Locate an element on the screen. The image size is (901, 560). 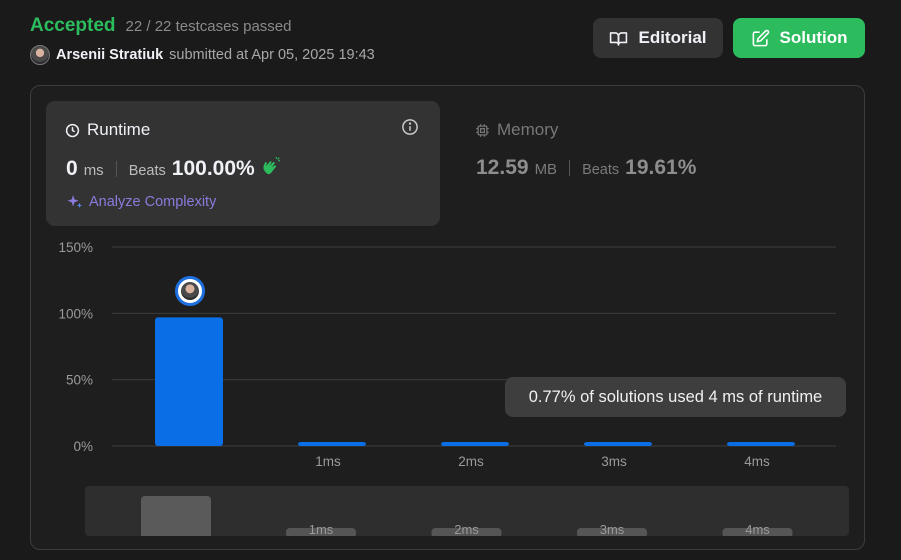
y-tick-label: 100% is located at coordinates (75, 313).